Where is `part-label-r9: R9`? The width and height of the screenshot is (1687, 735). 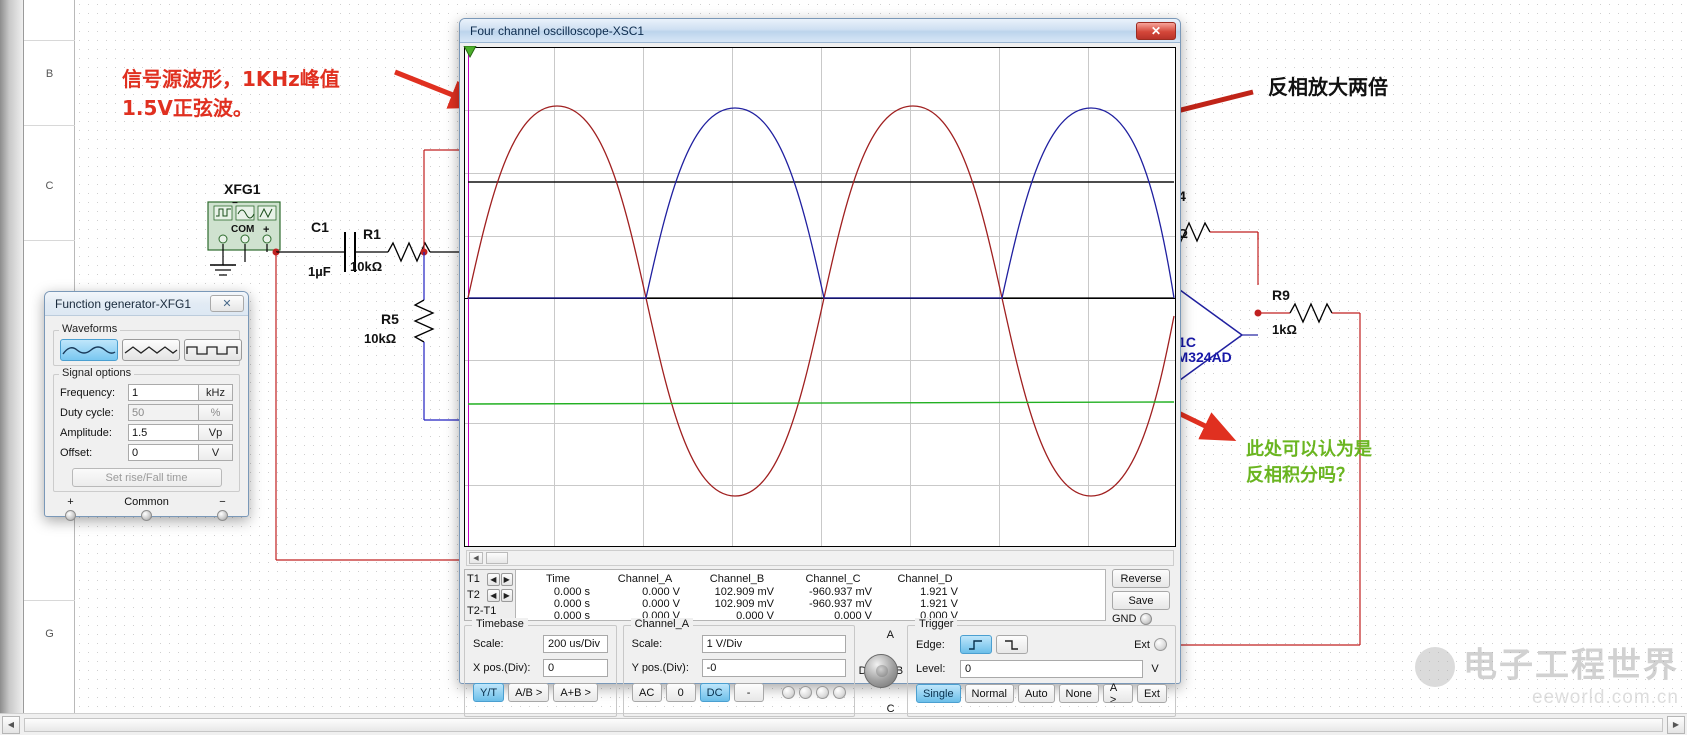
part-label-r9: R9 is located at coordinates (1281, 295).